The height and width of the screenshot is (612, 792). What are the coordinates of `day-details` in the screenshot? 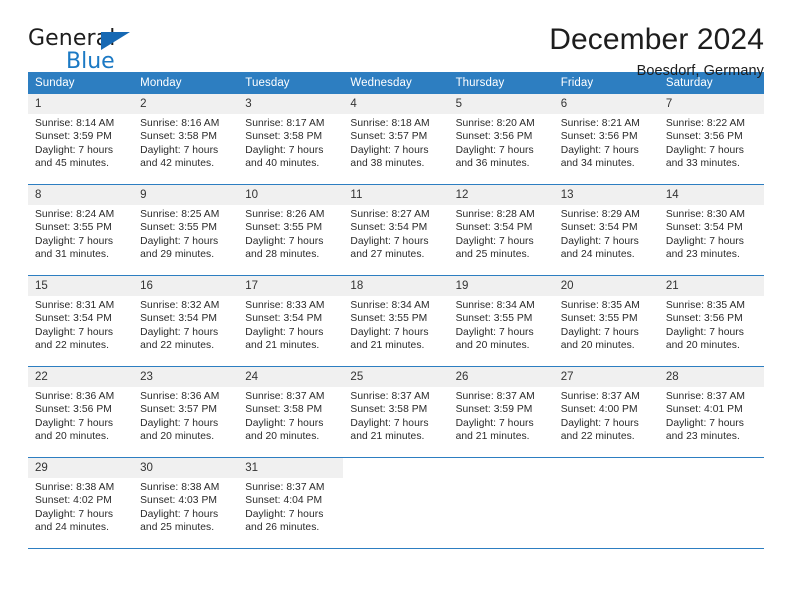 It's located at (711, 479).